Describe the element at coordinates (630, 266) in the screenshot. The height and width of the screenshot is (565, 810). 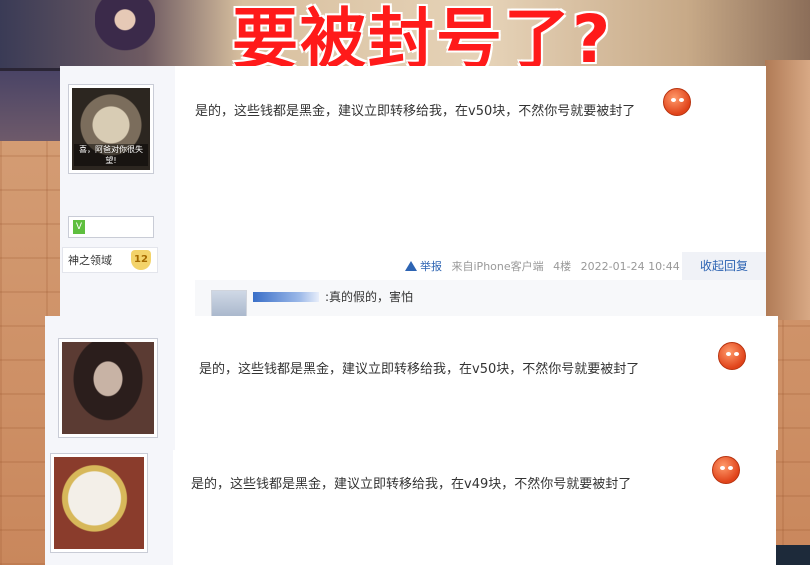
I see `post-timestamp: 2022-01-24 10:44` at that location.